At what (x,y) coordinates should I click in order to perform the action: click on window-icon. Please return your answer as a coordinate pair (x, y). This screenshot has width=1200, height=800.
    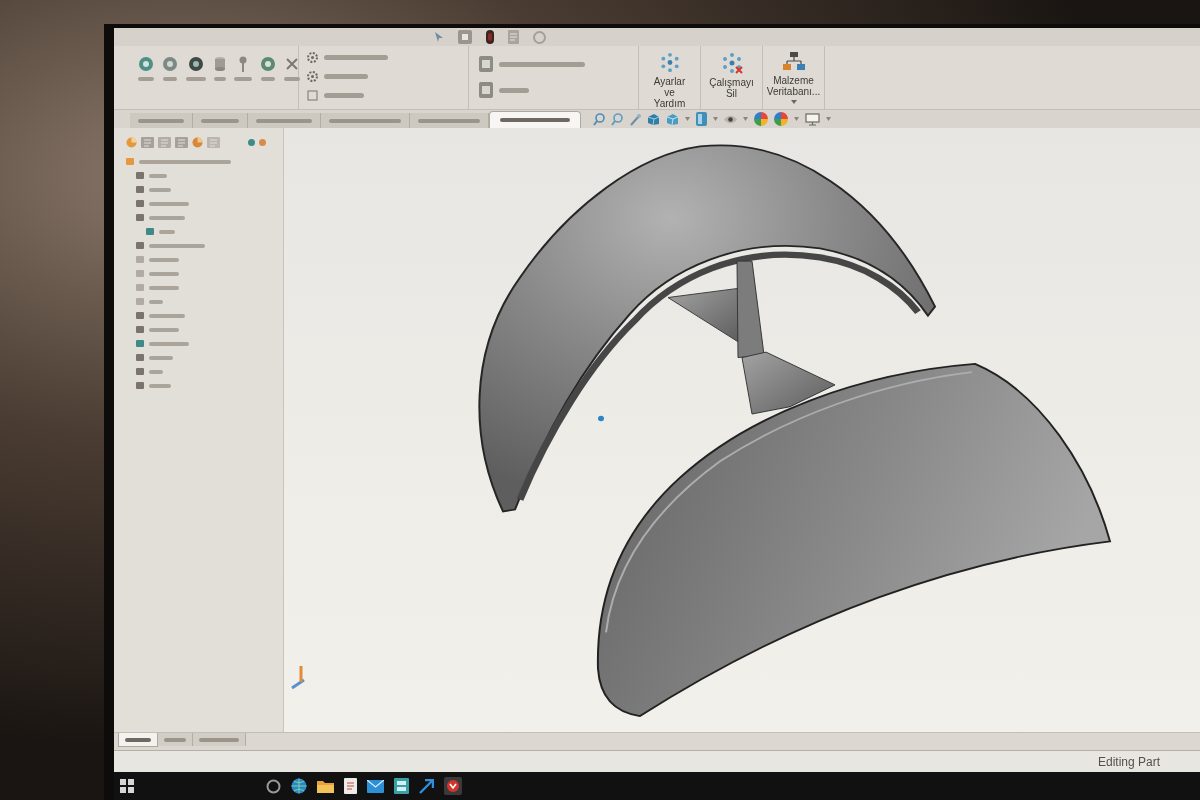
    Looking at the image, I should click on (401, 786).